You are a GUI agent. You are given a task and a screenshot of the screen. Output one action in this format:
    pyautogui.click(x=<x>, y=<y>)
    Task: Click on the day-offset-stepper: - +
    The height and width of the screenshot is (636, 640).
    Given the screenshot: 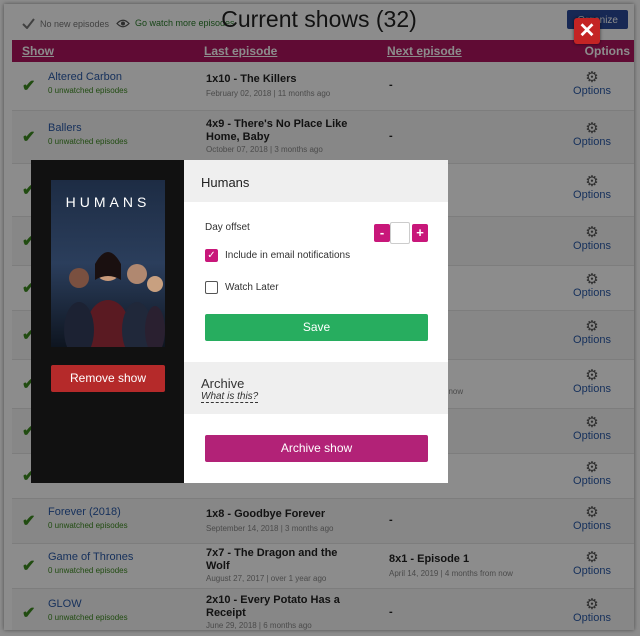 What is the action you would take?
    pyautogui.click(x=401, y=233)
    